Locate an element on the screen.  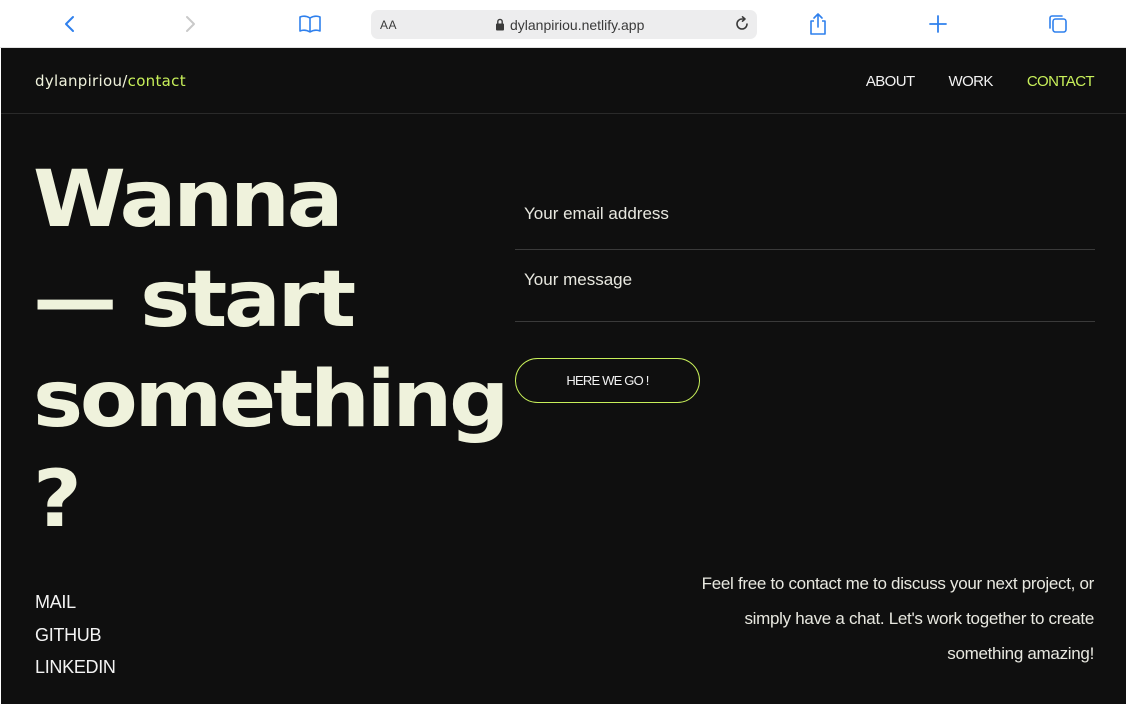
lock-icon is located at coordinates (500, 27).